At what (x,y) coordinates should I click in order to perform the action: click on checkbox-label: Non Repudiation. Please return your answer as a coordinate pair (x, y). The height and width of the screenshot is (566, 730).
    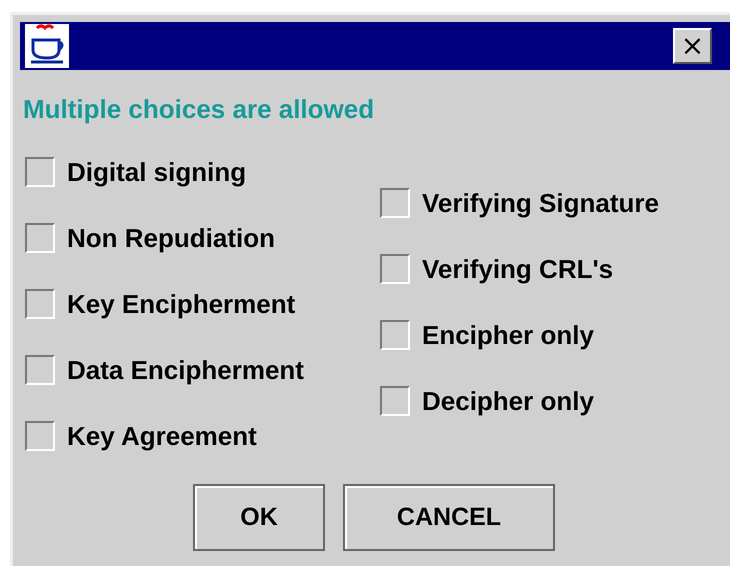
    Looking at the image, I should click on (171, 238).